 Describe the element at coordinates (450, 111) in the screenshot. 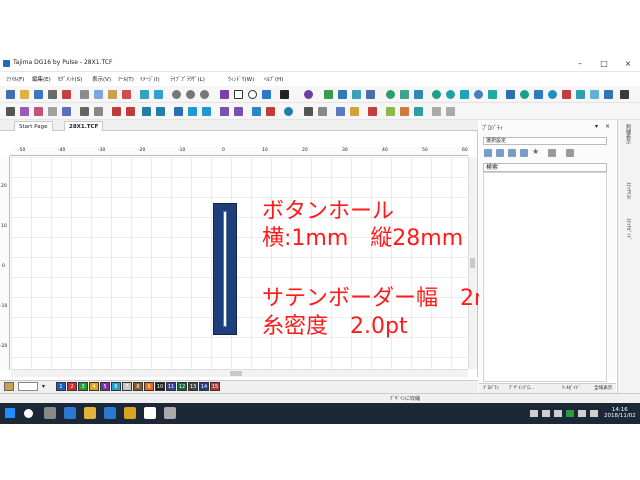

I see `disabled-tool-2-icon` at that location.